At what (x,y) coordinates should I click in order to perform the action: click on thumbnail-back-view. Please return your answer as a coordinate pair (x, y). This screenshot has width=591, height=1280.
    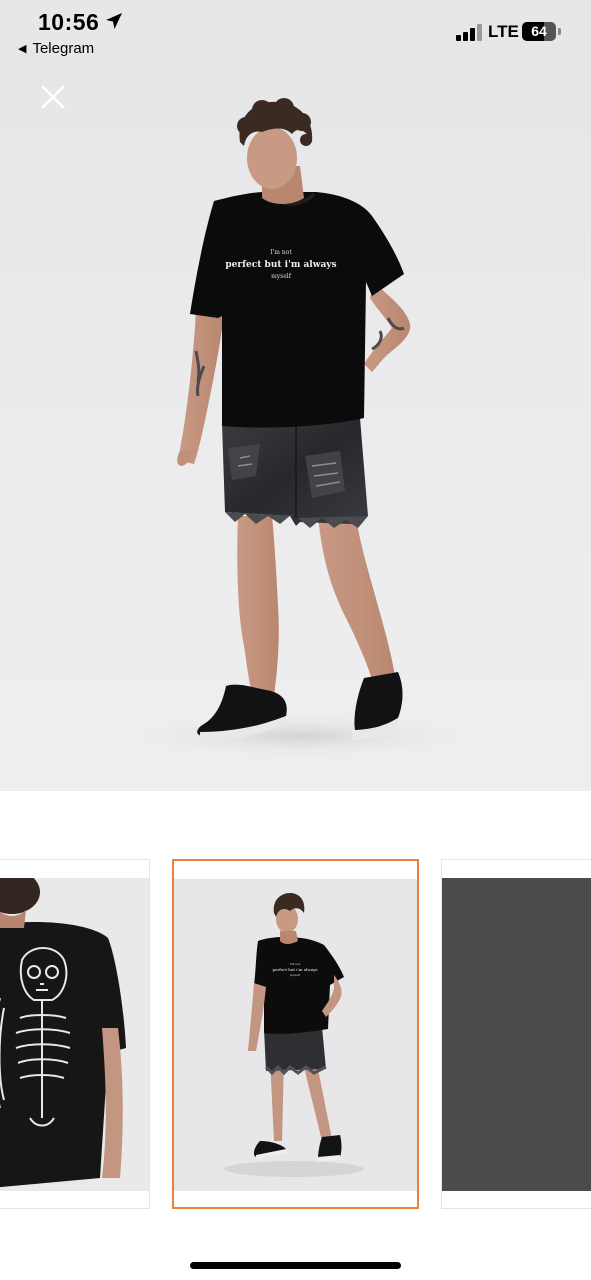
    Looking at the image, I should click on (75, 1034).